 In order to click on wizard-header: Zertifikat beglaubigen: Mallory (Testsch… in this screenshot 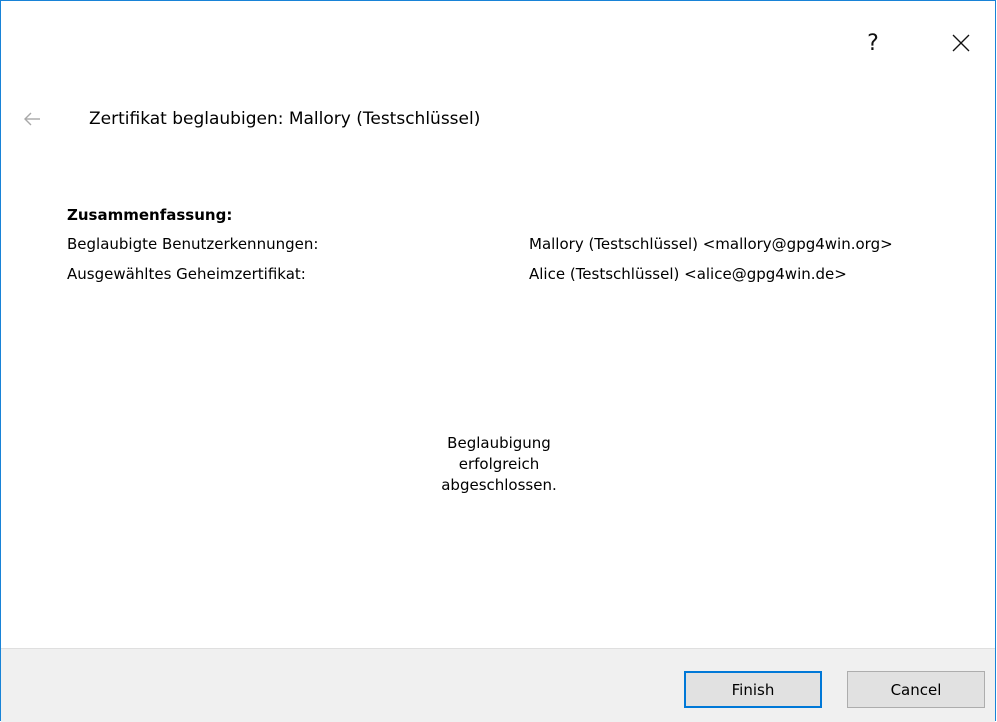, I will do `click(251, 119)`.